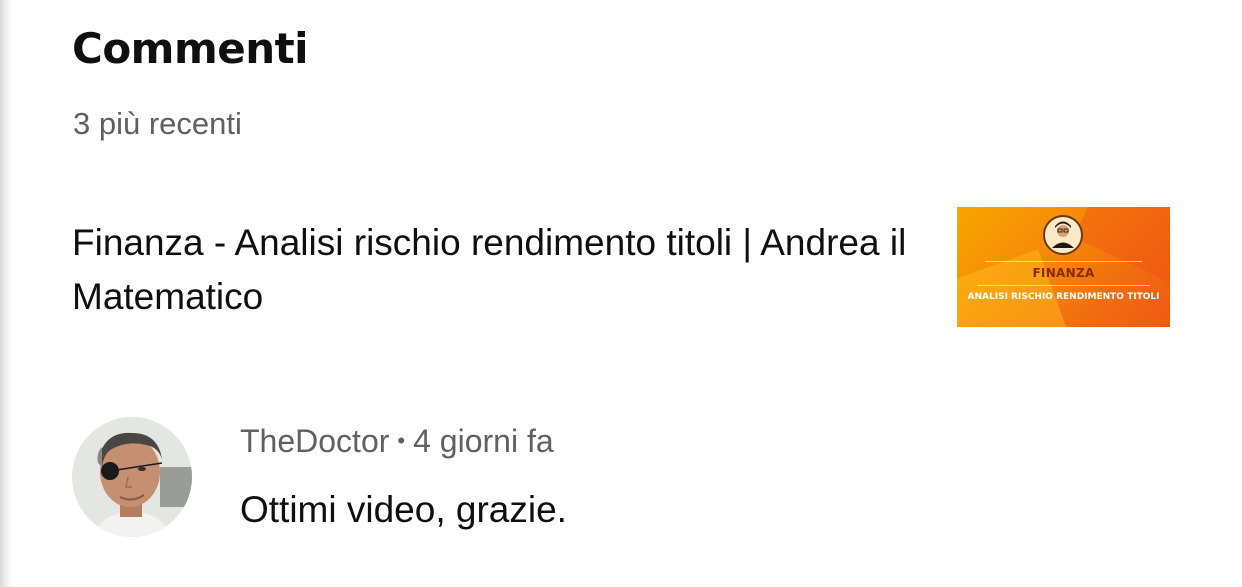 The height and width of the screenshot is (587, 1242). I want to click on avatar, so click(132, 477).